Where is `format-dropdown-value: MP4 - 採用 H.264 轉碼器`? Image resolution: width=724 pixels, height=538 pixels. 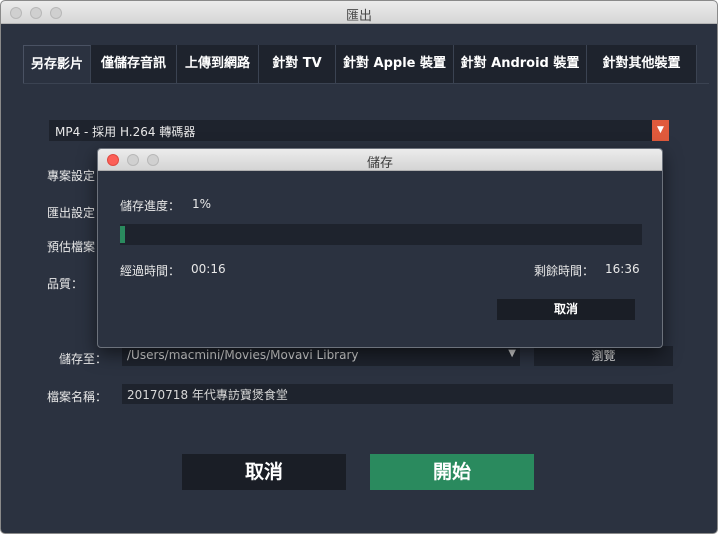
format-dropdown-value: MP4 - 採用 H.264 轉碼器 is located at coordinates (125, 132).